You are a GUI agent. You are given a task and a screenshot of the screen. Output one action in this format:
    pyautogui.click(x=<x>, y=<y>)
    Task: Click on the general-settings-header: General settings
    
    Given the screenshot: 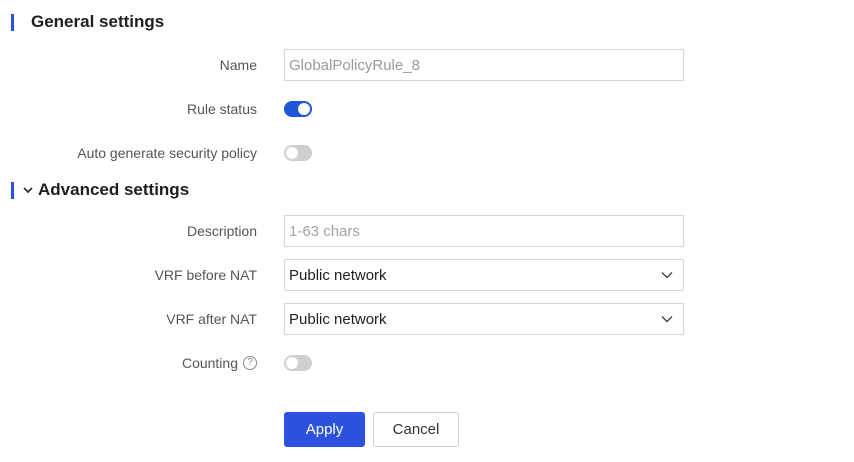 What is the action you would take?
    pyautogui.click(x=88, y=21)
    